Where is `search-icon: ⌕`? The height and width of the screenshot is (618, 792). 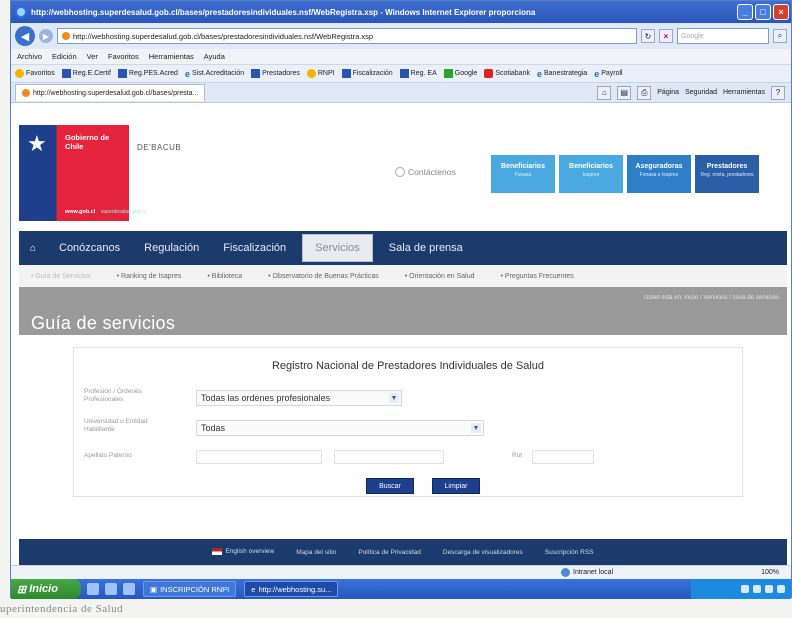 search-icon: ⌕ is located at coordinates (780, 36).